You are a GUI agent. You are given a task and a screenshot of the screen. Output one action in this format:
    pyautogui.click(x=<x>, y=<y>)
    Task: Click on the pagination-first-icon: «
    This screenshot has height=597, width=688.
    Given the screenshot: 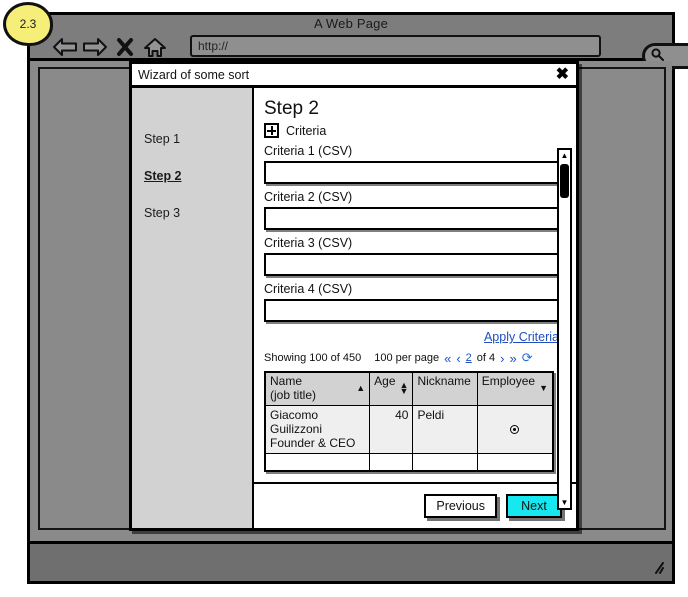 What is the action you would take?
    pyautogui.click(x=447, y=358)
    